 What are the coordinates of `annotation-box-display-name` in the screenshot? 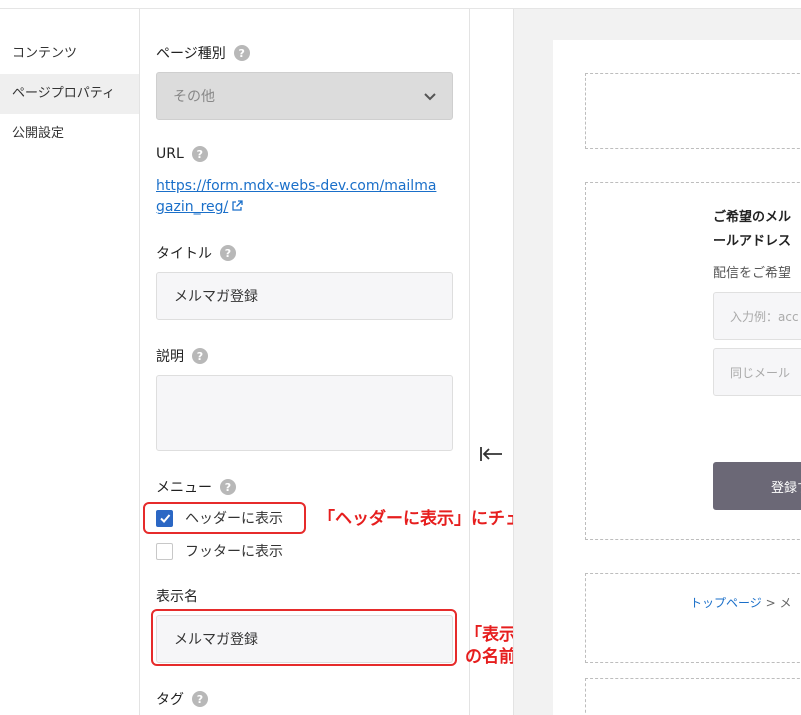 It's located at (304, 637).